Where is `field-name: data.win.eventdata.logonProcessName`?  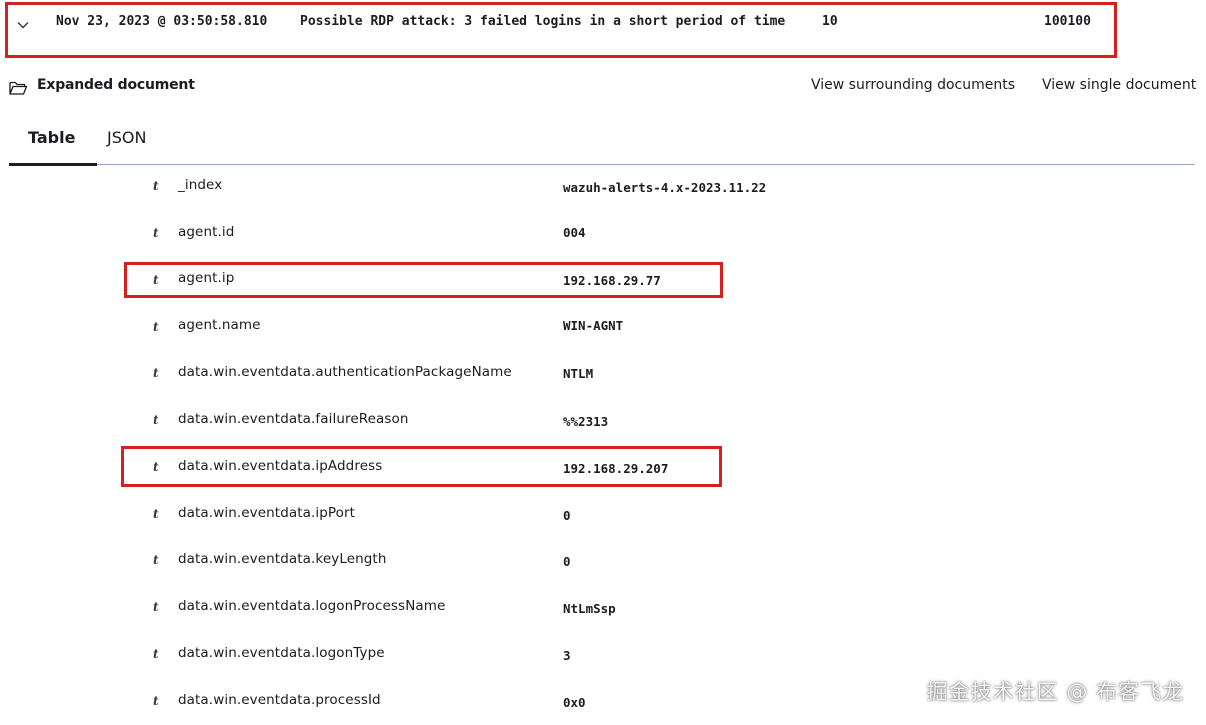
field-name: data.win.eventdata.logonProcessName is located at coordinates (312, 606).